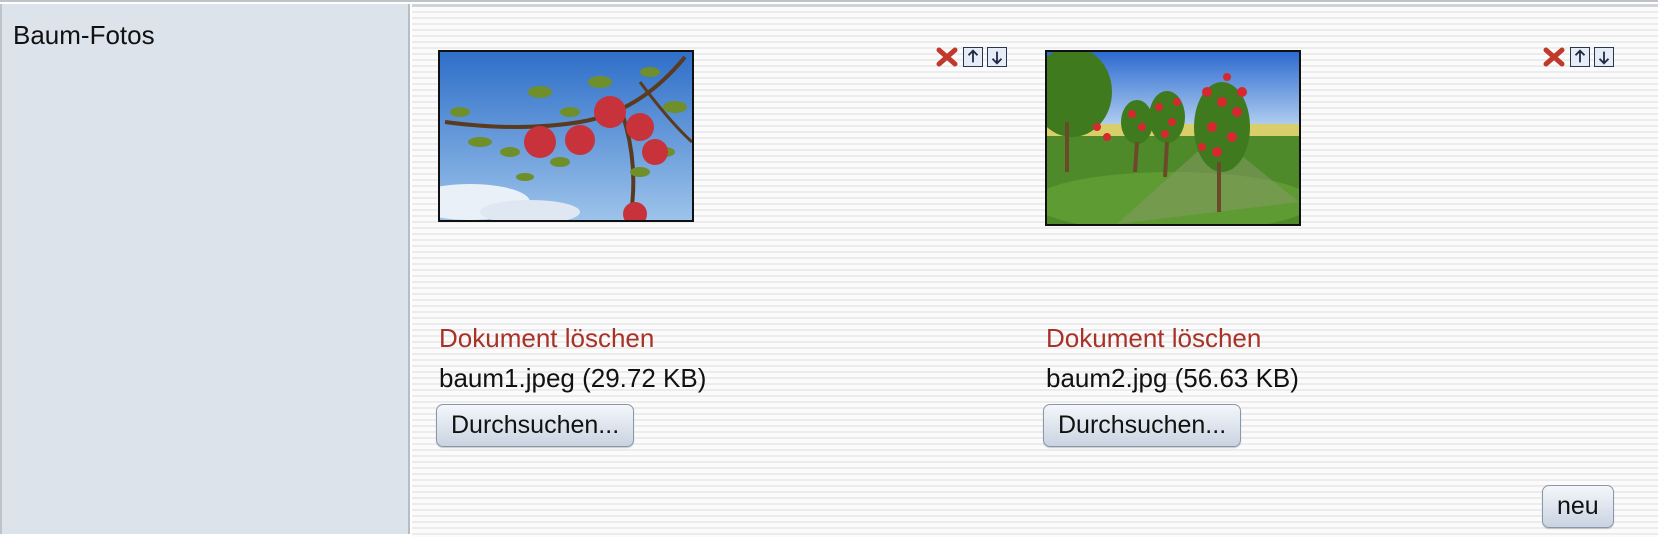 The height and width of the screenshot is (537, 1658). Describe the element at coordinates (1578, 506) in the screenshot. I see `new-document-button: neu` at that location.